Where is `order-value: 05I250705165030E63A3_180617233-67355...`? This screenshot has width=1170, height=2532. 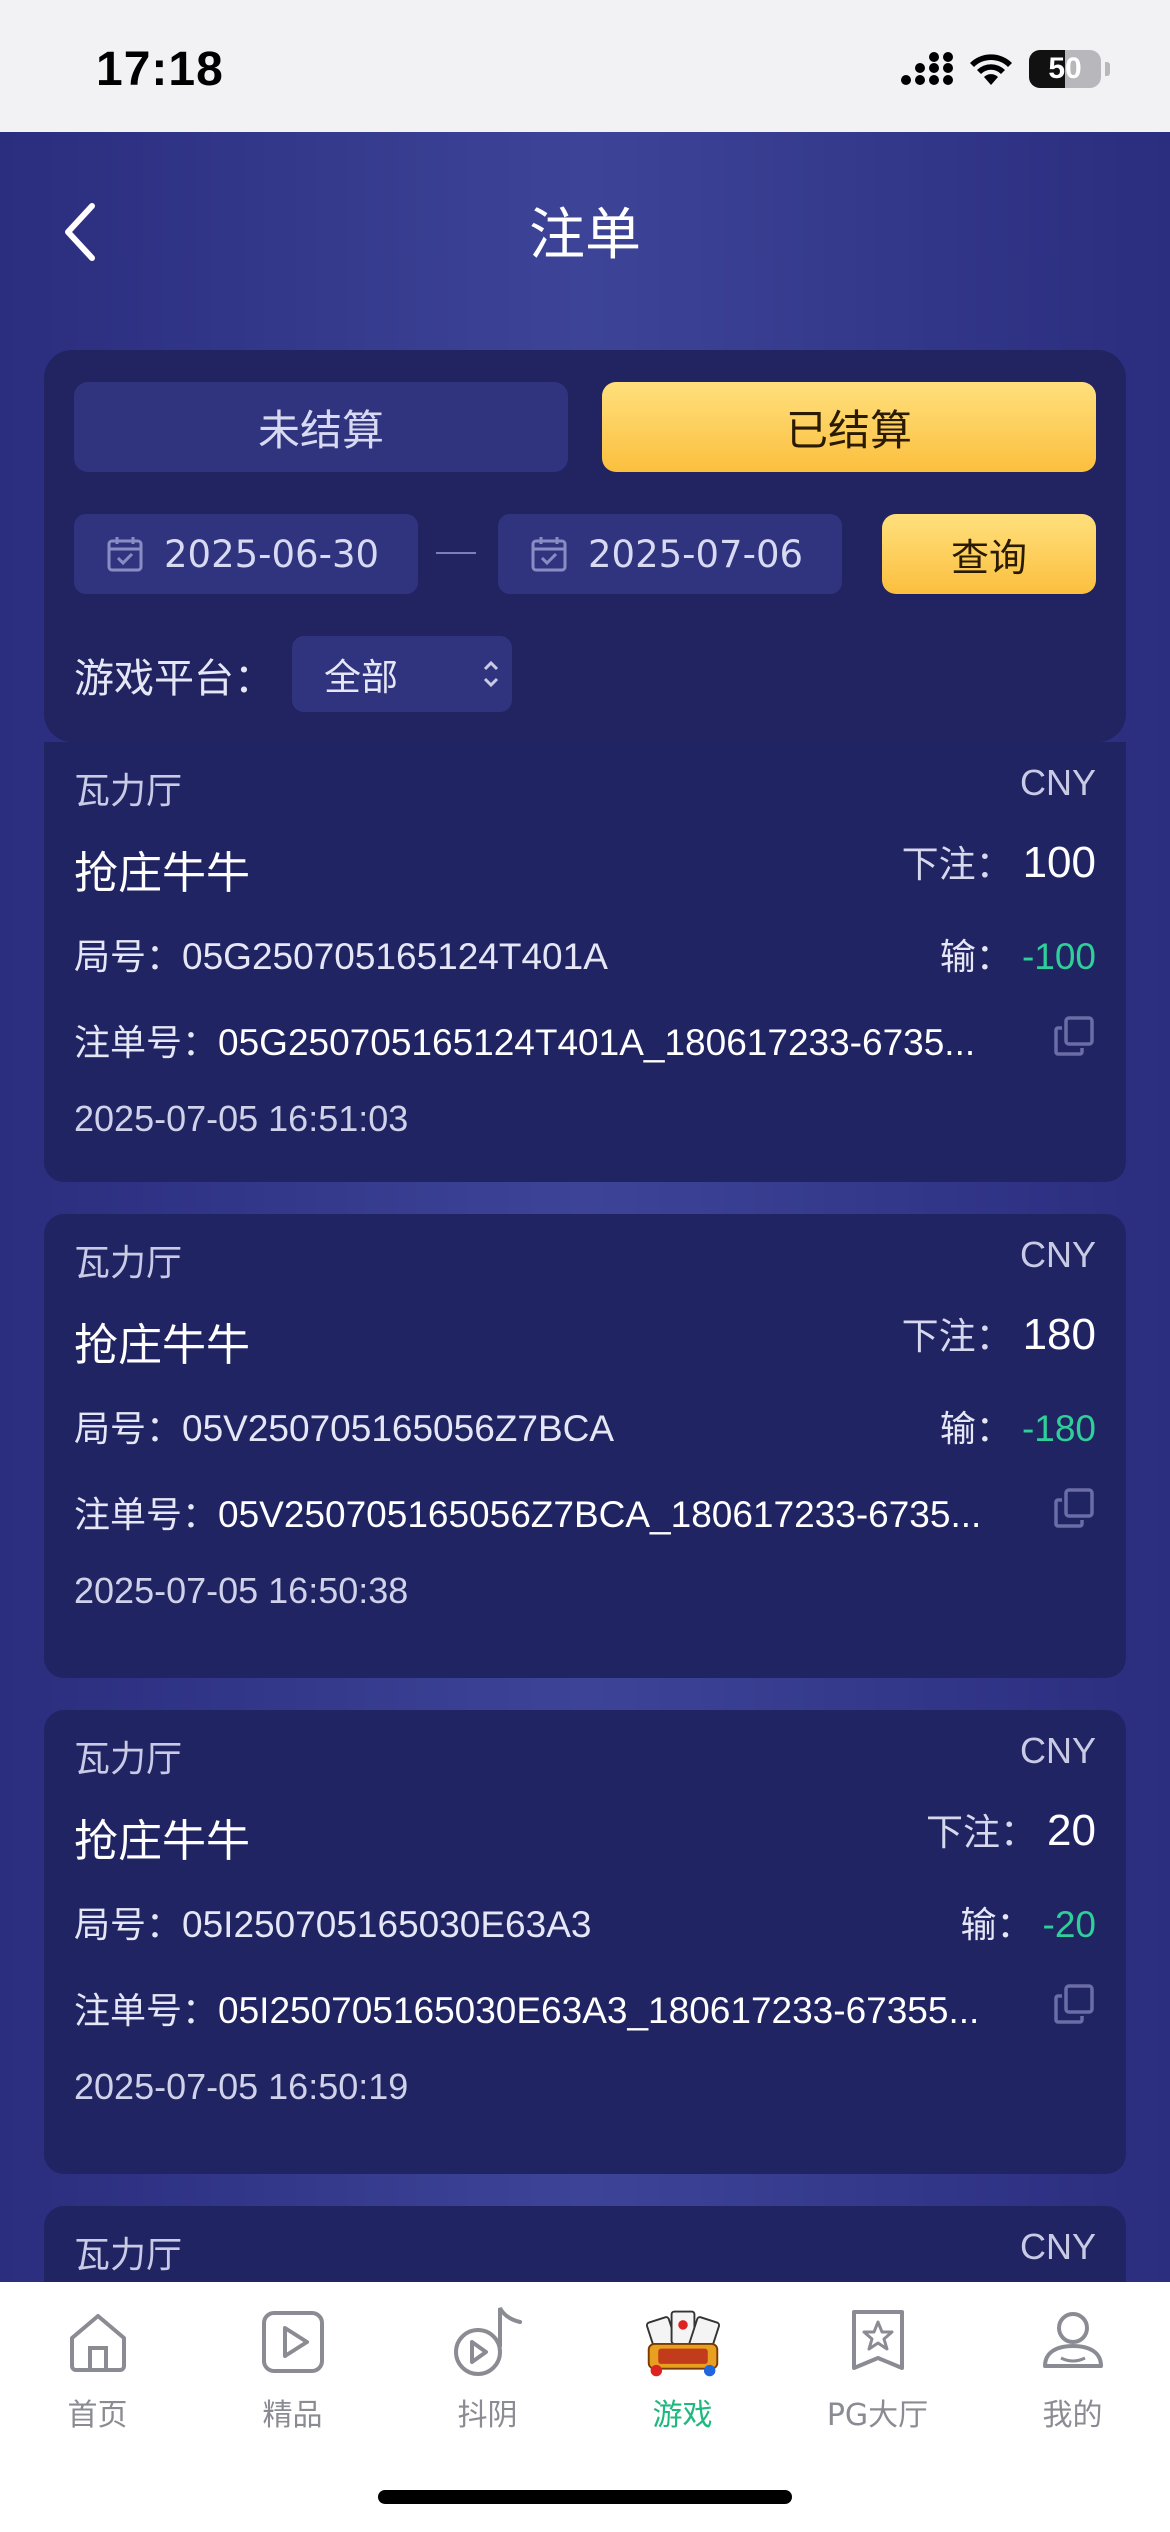 order-value: 05I250705165030E63A3_180617233-67355... is located at coordinates (599, 2010).